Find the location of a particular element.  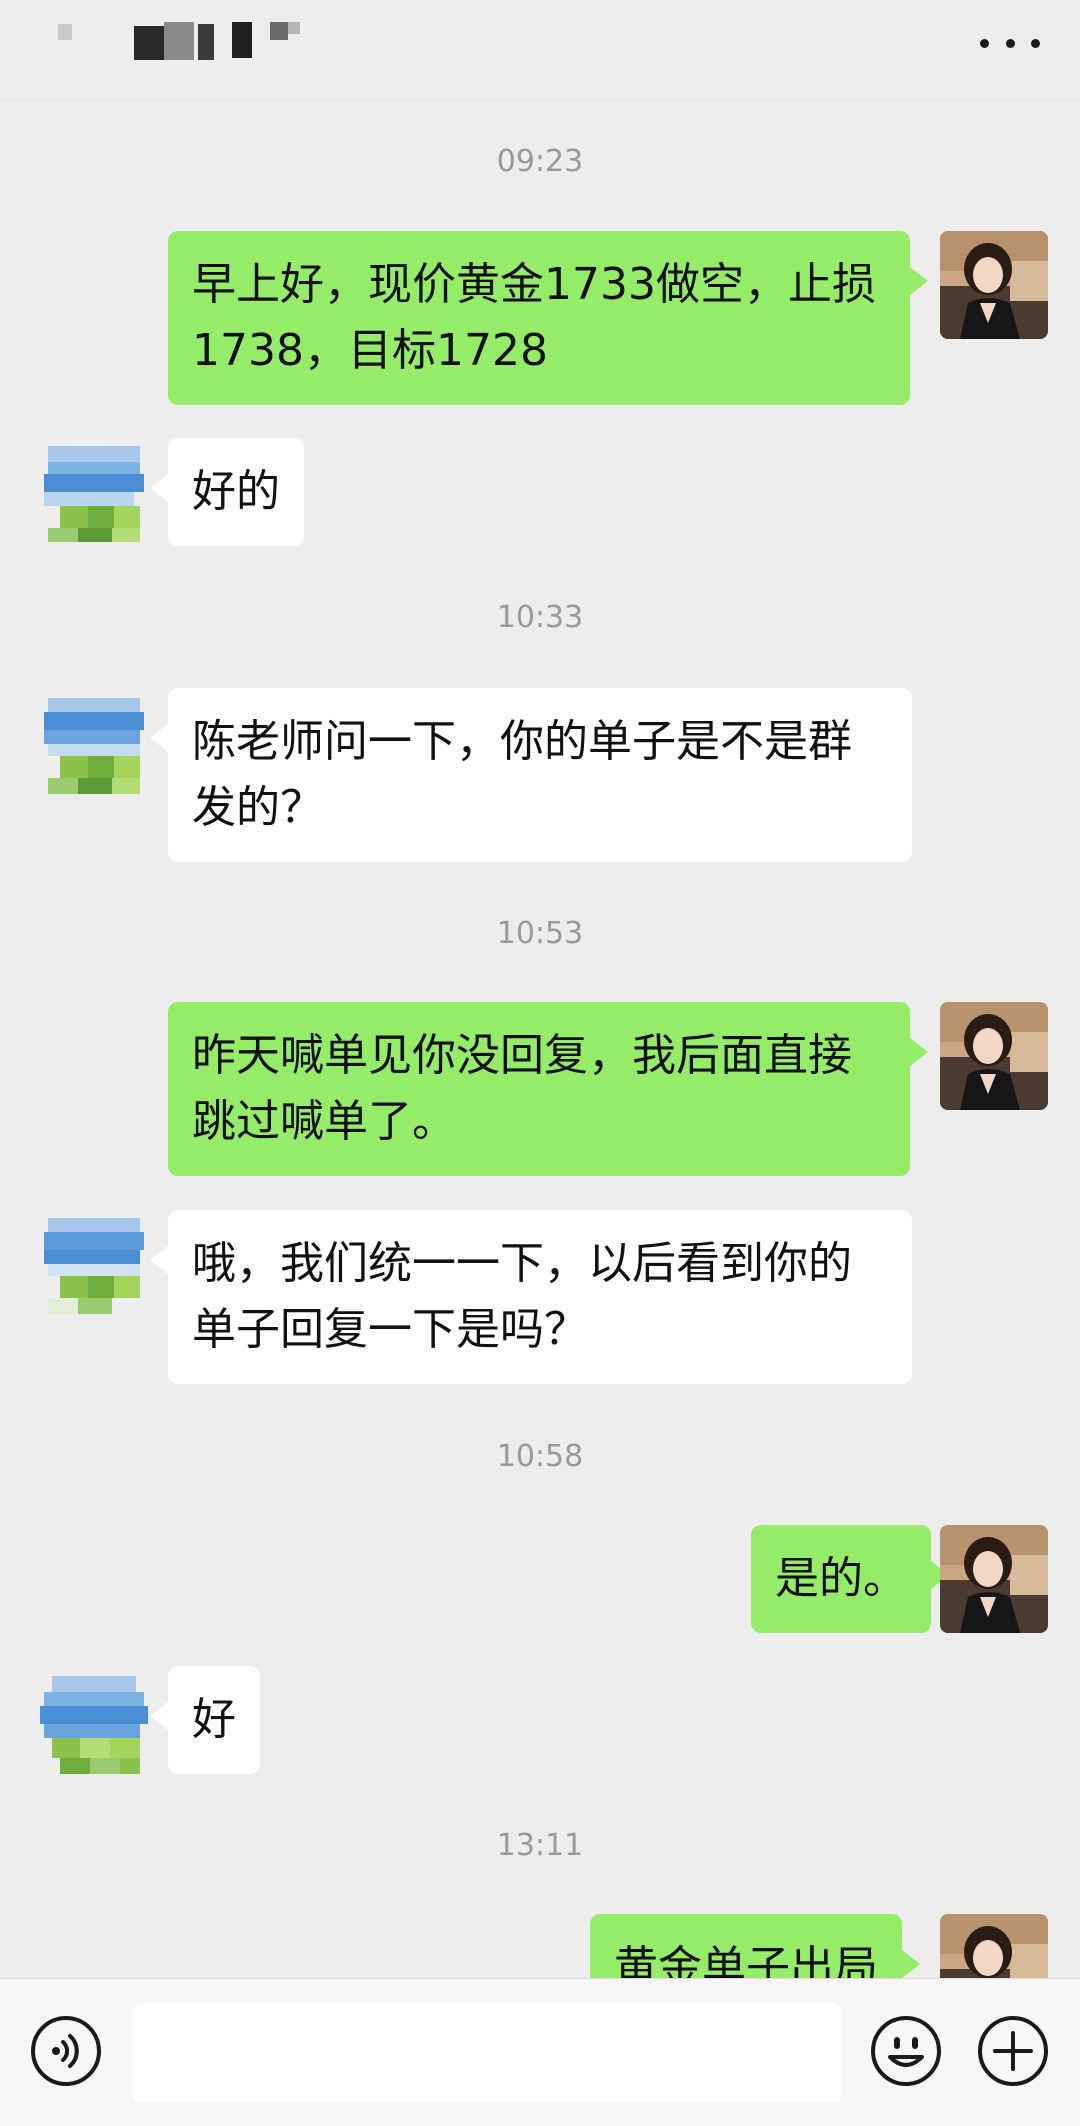

sent-message-bubble: 昨天喊单见你没回复，我后面直接跳过喊单了。 is located at coordinates (548, 1089).